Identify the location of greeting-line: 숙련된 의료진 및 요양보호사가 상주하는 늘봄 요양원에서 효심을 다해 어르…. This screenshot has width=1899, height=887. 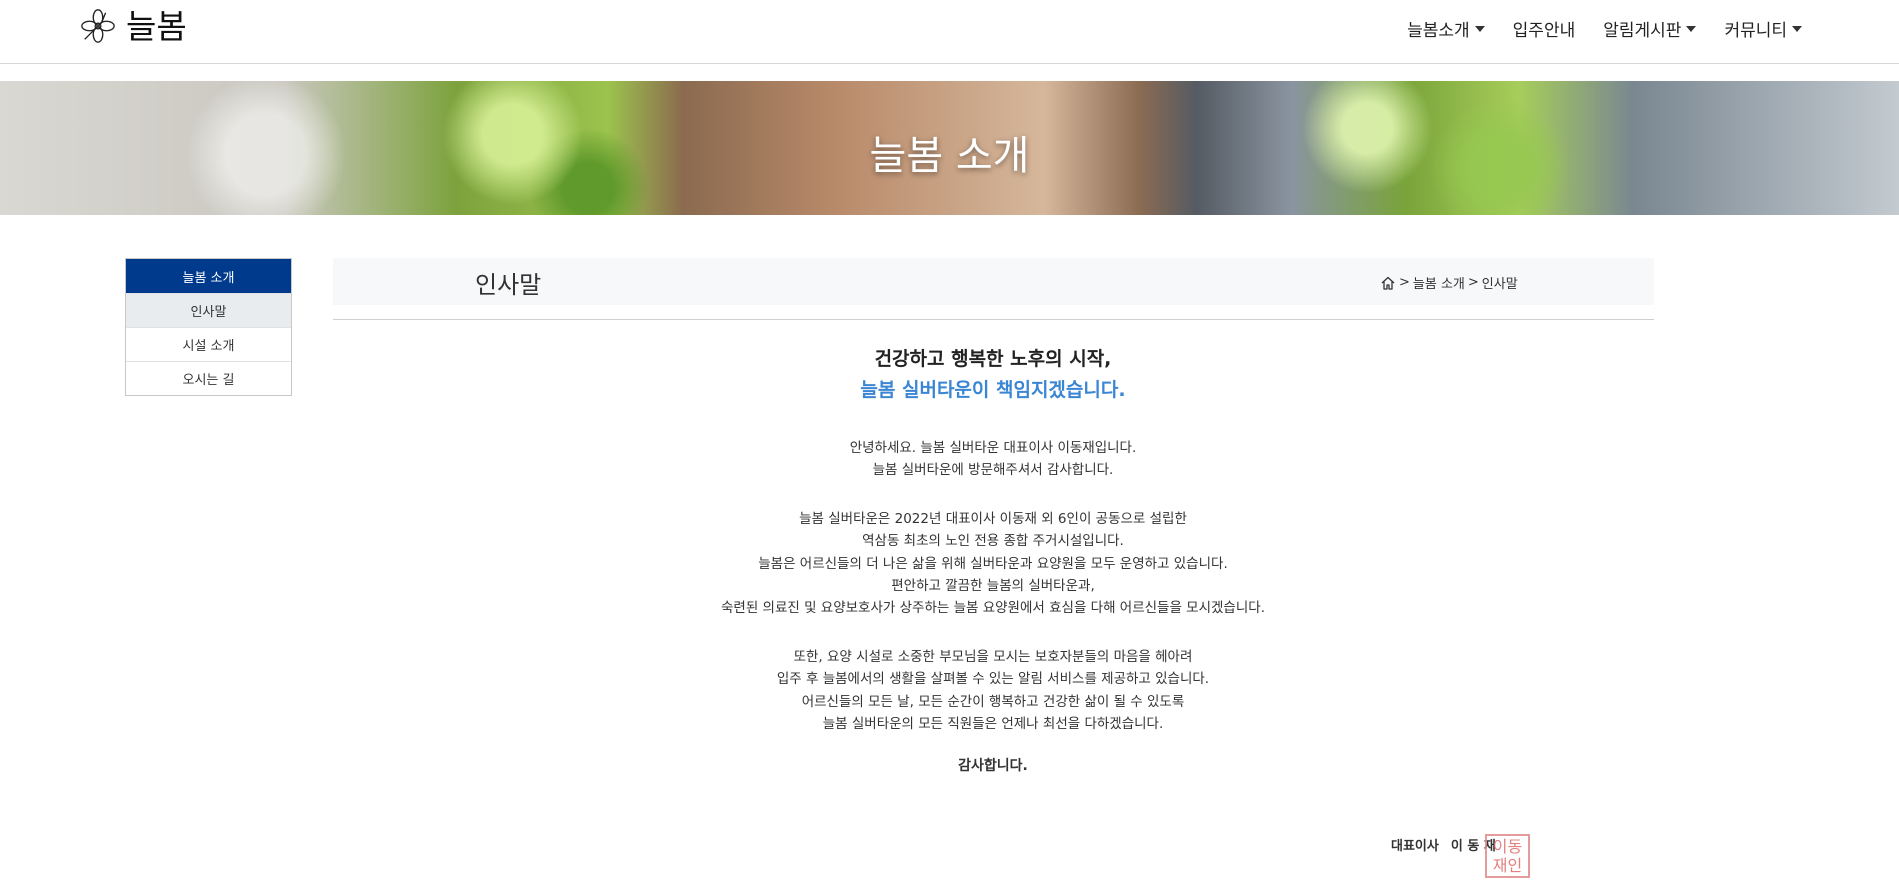
(992, 608).